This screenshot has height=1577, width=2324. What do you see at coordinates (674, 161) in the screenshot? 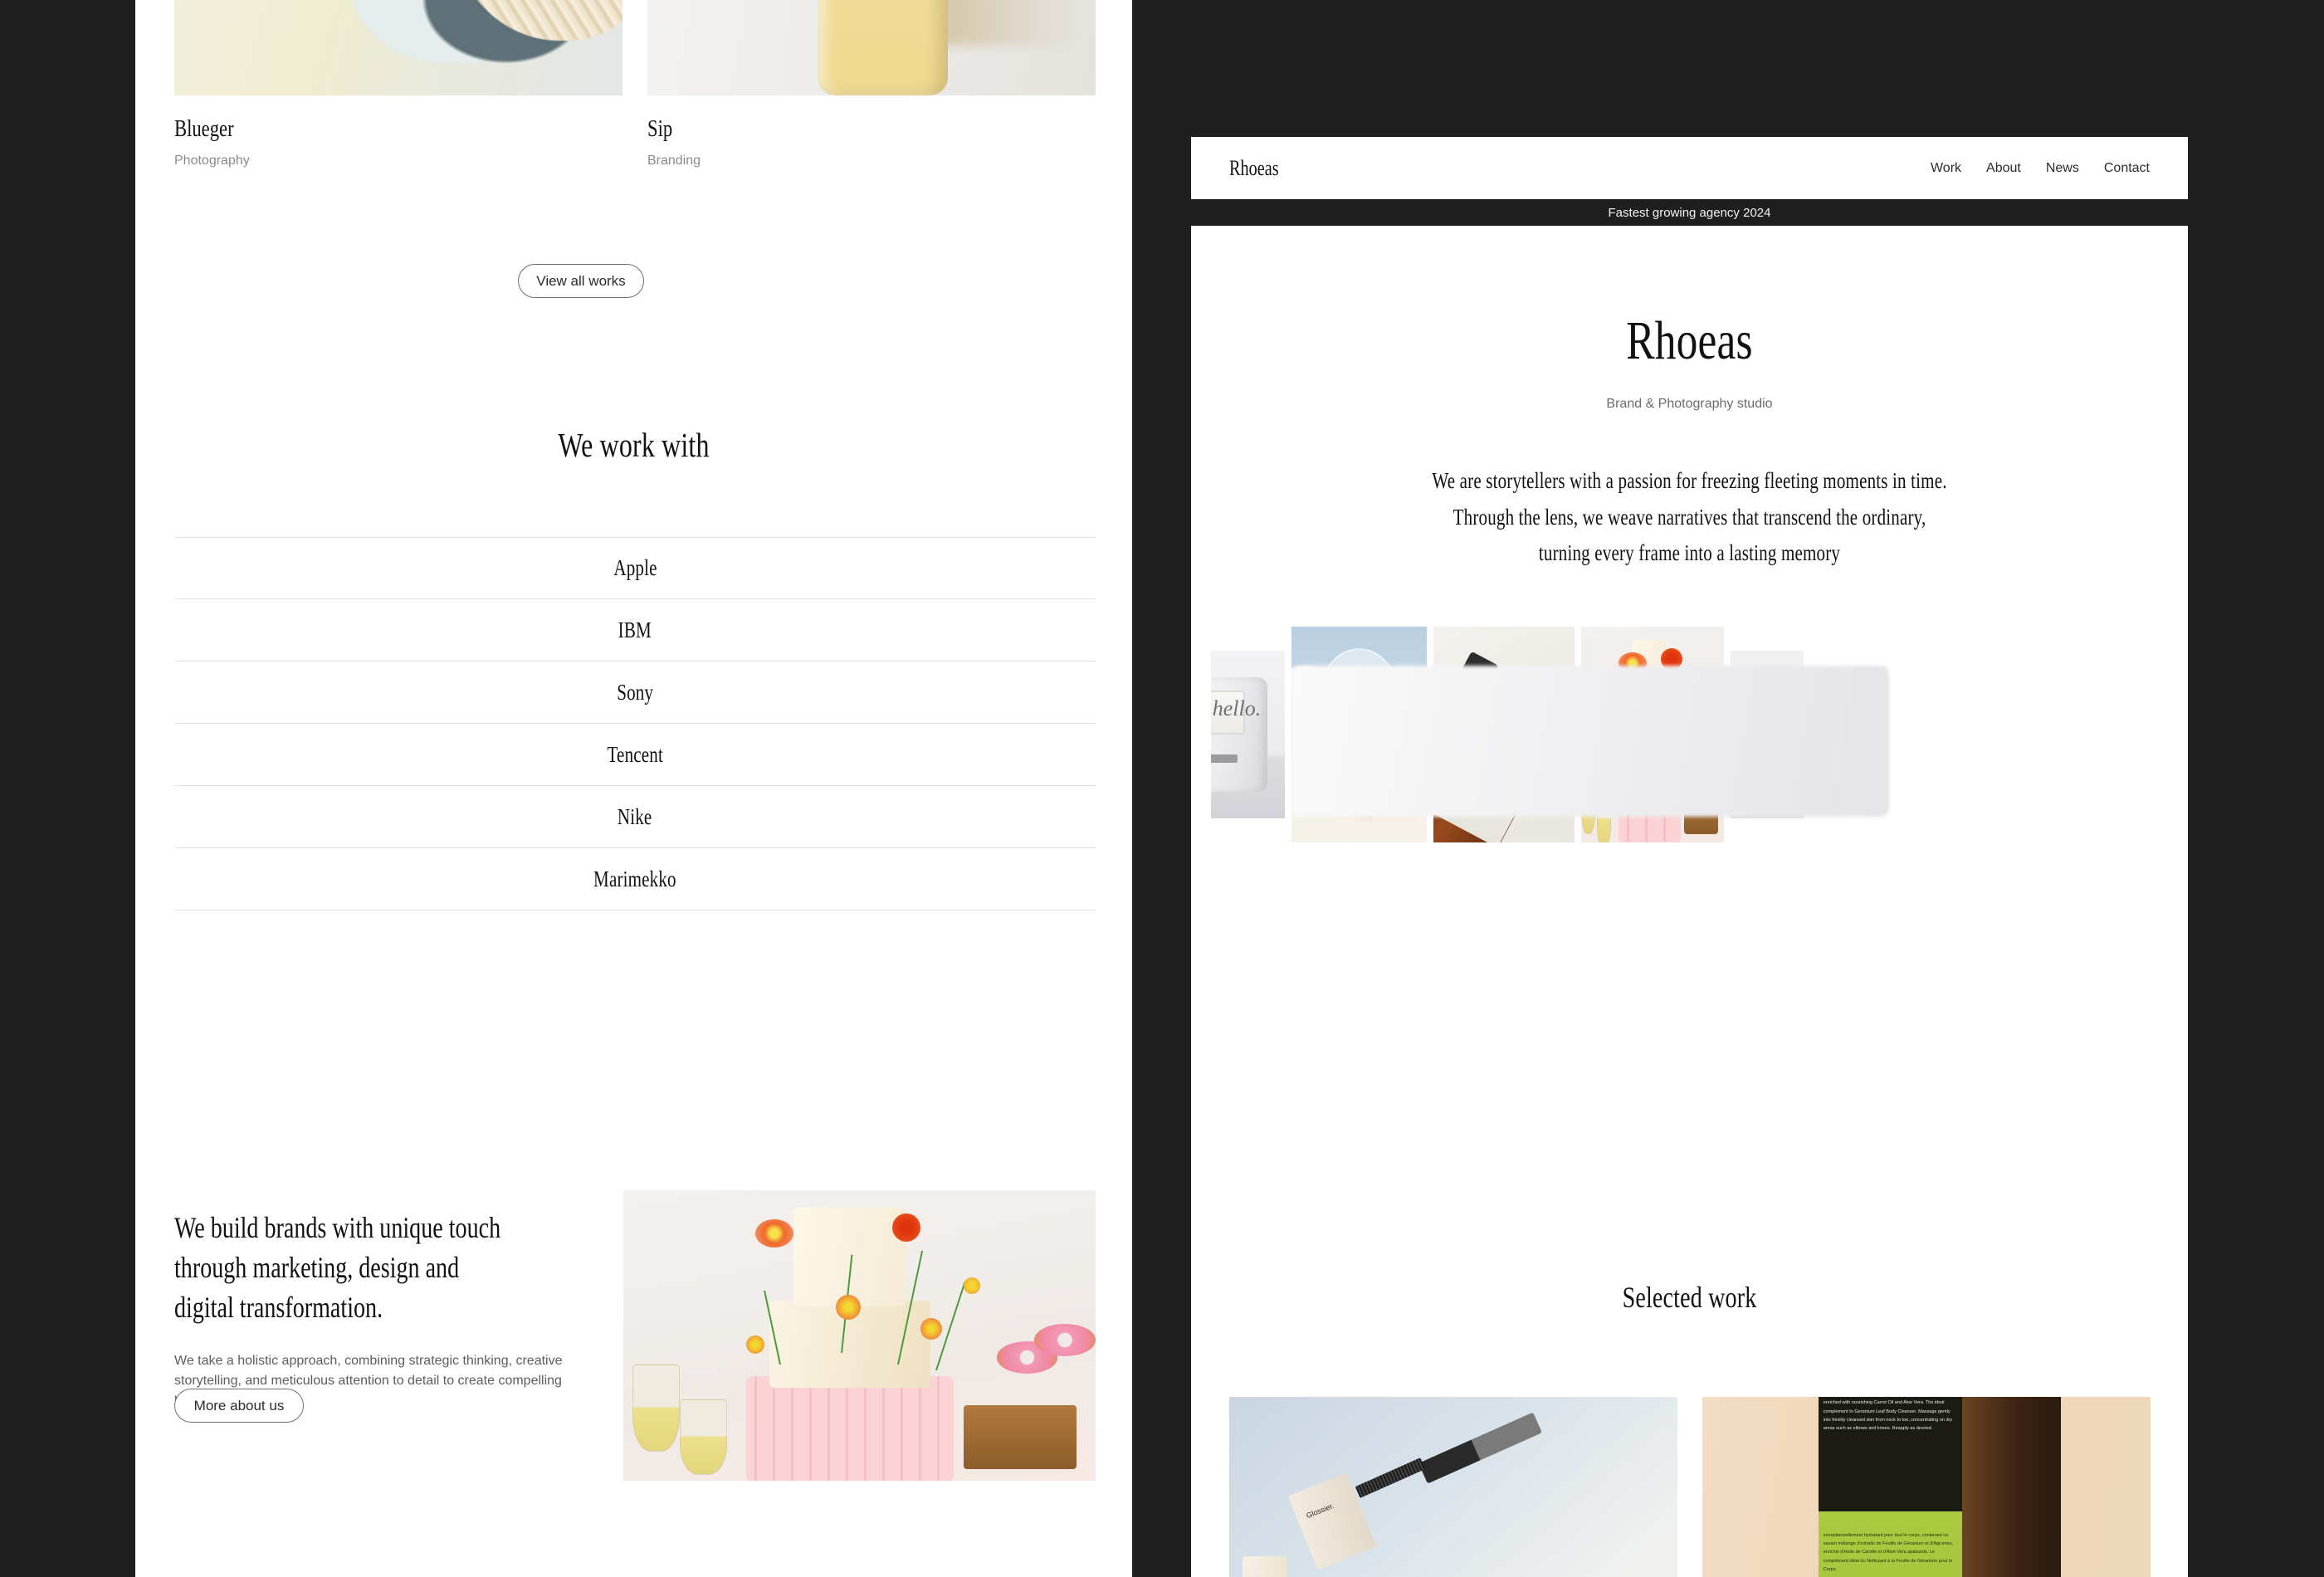
I see `work-card-category: Branding` at bounding box center [674, 161].